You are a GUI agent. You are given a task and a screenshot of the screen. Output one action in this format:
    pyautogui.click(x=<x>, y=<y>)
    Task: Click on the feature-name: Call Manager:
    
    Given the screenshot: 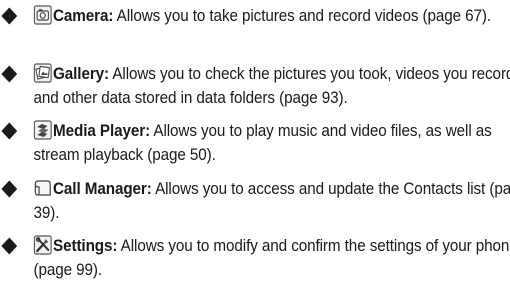 What is the action you would take?
    pyautogui.click(x=102, y=188)
    